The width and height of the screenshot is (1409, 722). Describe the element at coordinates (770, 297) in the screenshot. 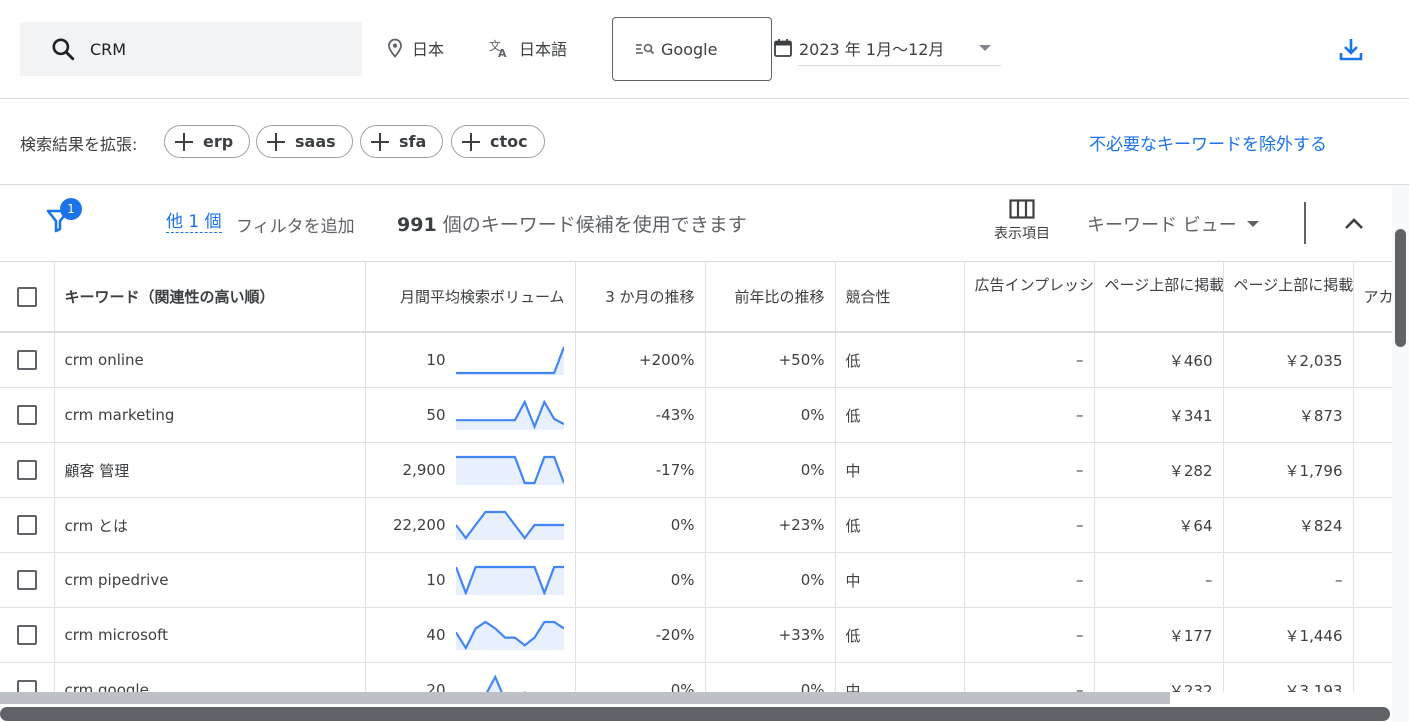

I see `column-header-yoy: 前年比の推移` at that location.